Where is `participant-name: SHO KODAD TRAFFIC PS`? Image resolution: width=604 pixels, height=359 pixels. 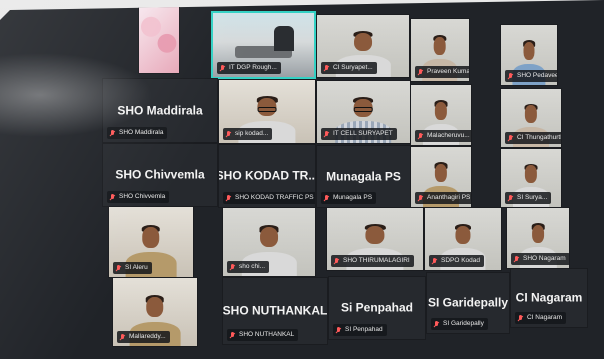
participant-name: SHO KODAD TRAFFIC PS is located at coordinates (274, 197).